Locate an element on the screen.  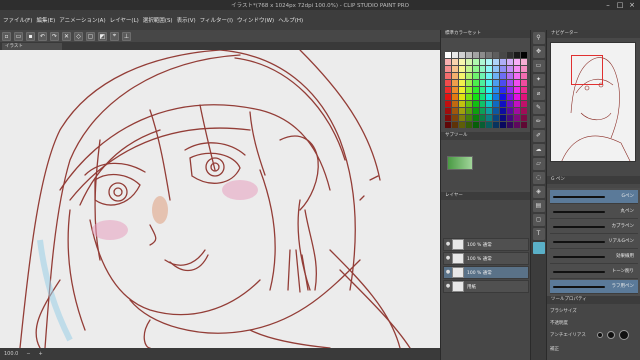
brush-icon: ✐ is located at coordinates (538, 136).